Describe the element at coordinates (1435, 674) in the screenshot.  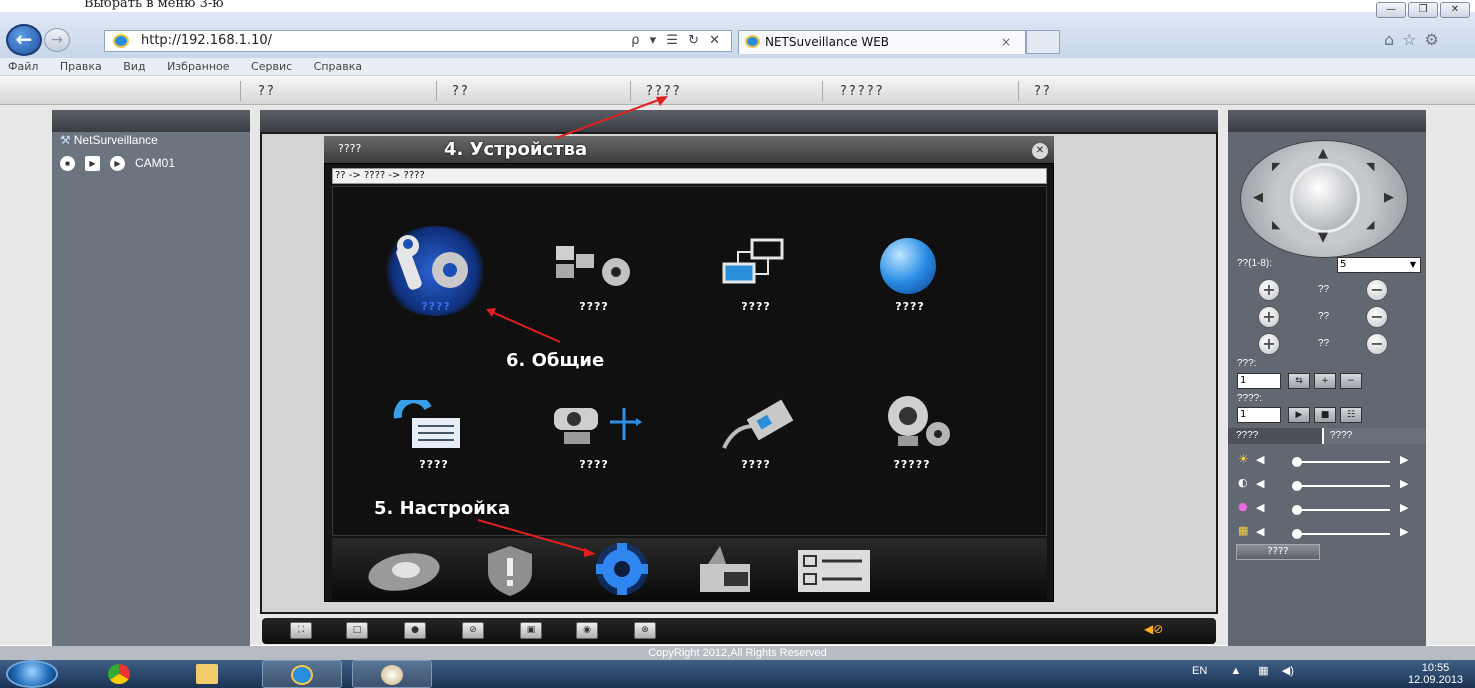
I see `clock: 10:55 12.09.2013` at that location.